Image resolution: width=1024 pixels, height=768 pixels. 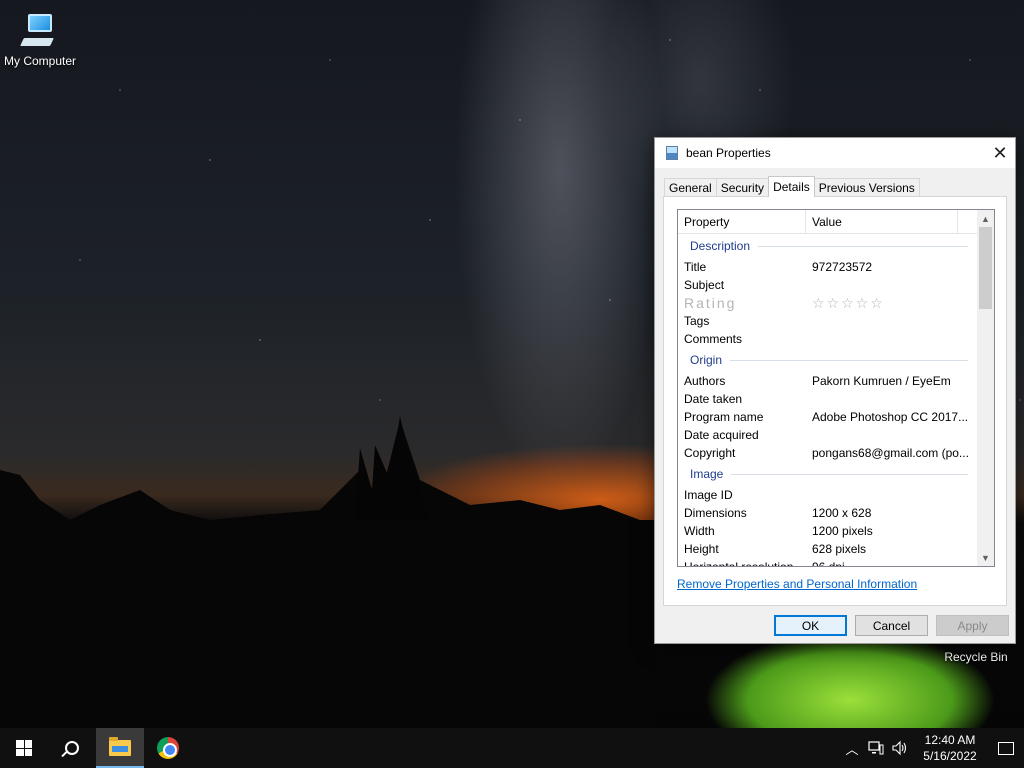 What do you see at coordinates (950, 748) in the screenshot?
I see `taskbar-clock: 12:40 AM 5/16/2022` at bounding box center [950, 748].